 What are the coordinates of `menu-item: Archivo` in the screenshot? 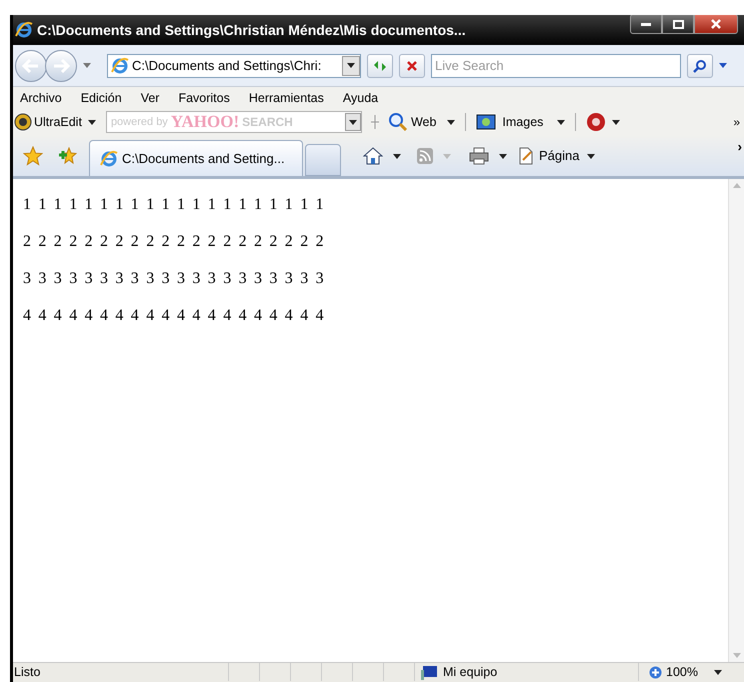 It's located at (41, 98).